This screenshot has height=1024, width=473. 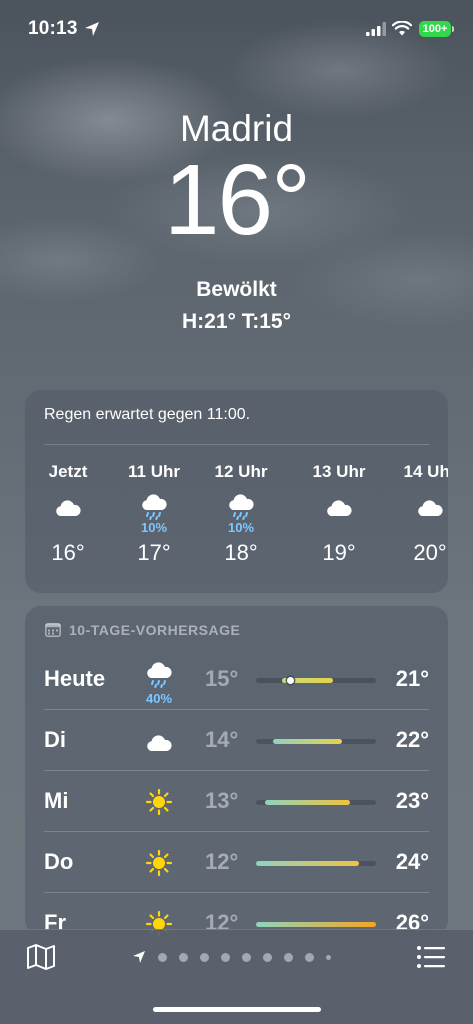 I want to click on status-bar: 10:13 100+, so click(x=236, y=30).